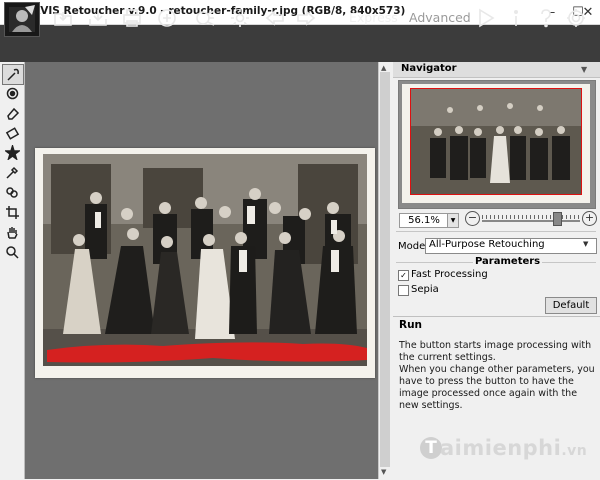 Image resolution: width=600 pixels, height=480 pixels. What do you see at coordinates (472, 218) in the screenshot?
I see `zoom-out-button: −` at bounding box center [472, 218].